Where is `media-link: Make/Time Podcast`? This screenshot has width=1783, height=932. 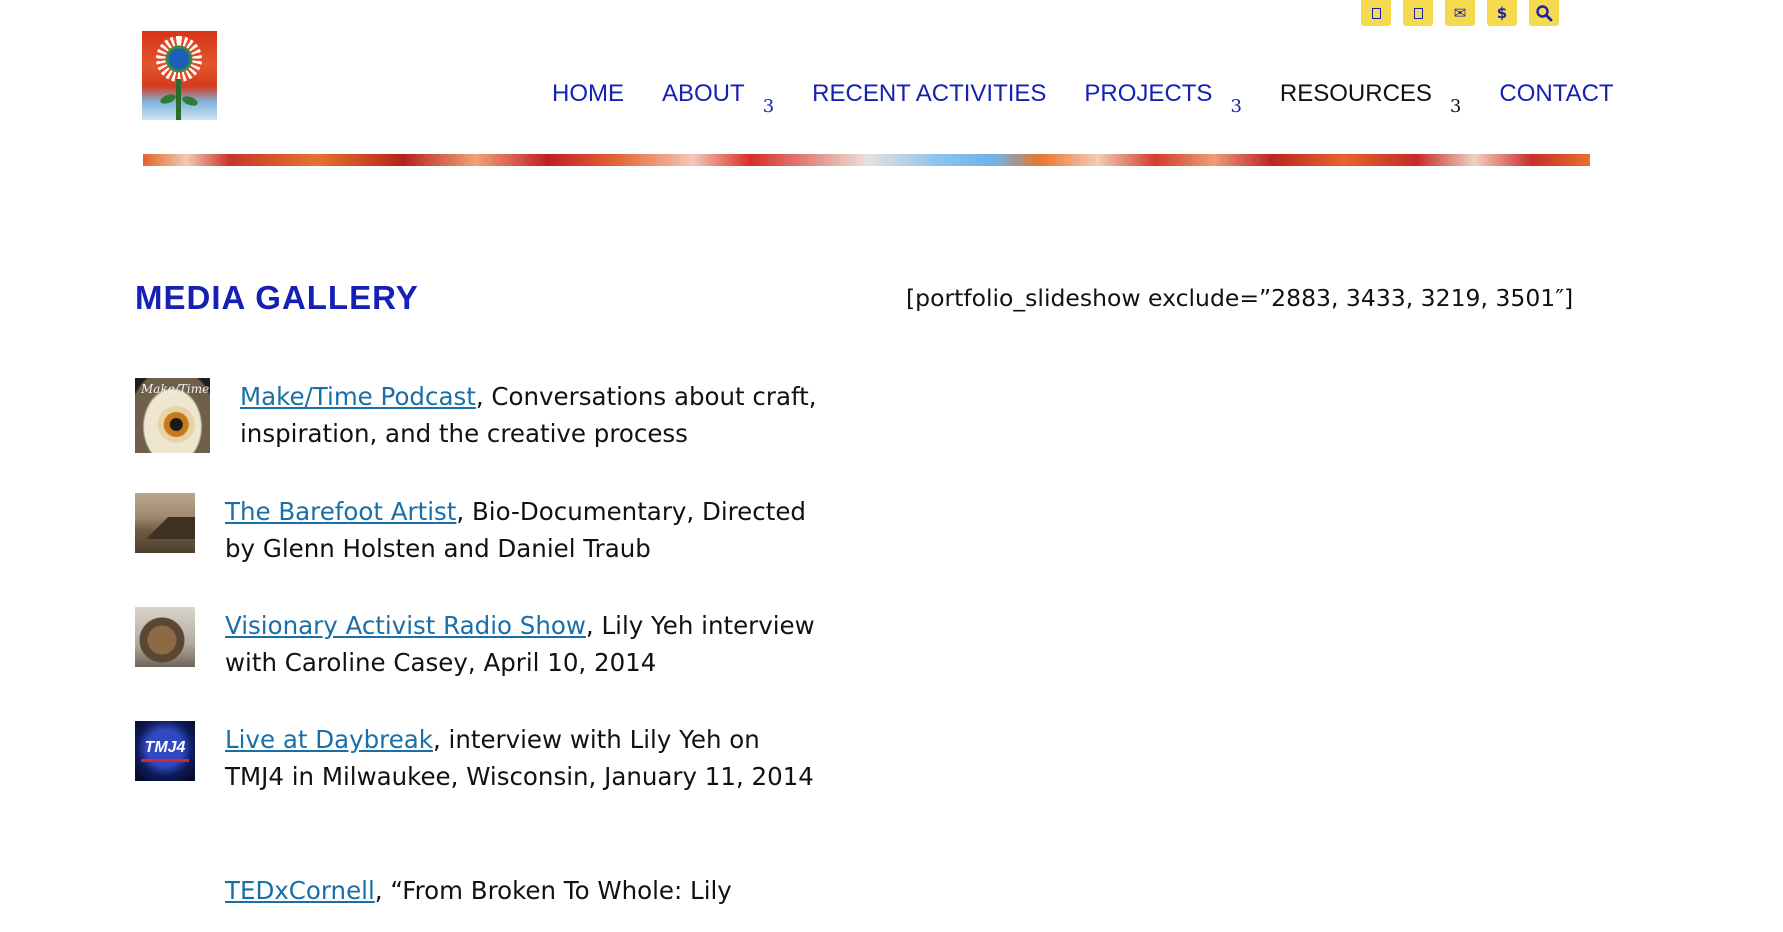
media-link: Make/Time Podcast is located at coordinates (358, 396).